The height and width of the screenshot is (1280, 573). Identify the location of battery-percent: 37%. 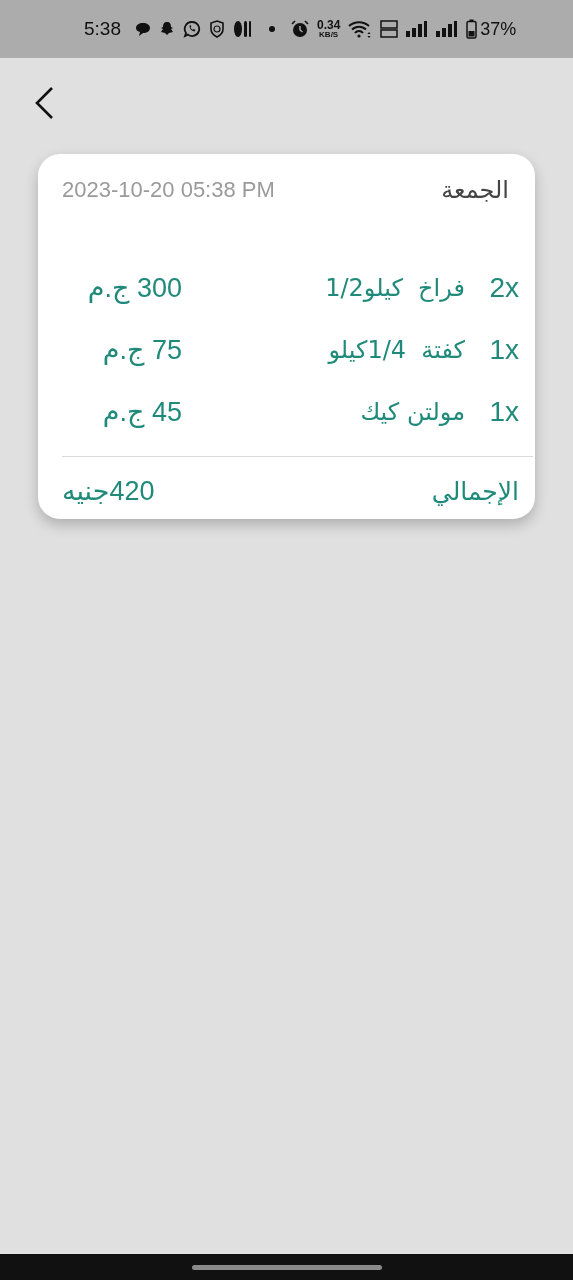
(498, 29).